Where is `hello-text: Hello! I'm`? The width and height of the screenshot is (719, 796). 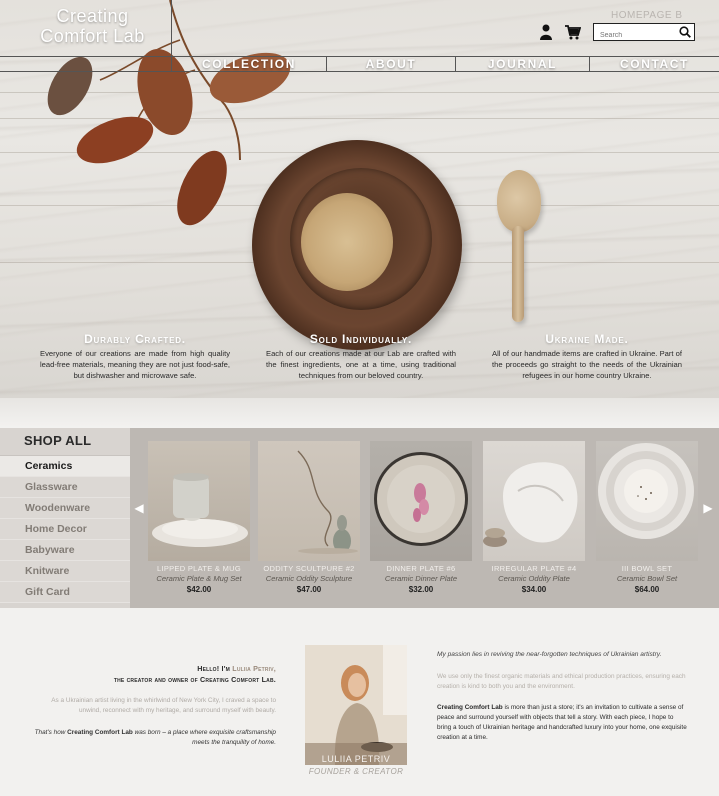
hello-text: Hello! I'm is located at coordinates (214, 668).